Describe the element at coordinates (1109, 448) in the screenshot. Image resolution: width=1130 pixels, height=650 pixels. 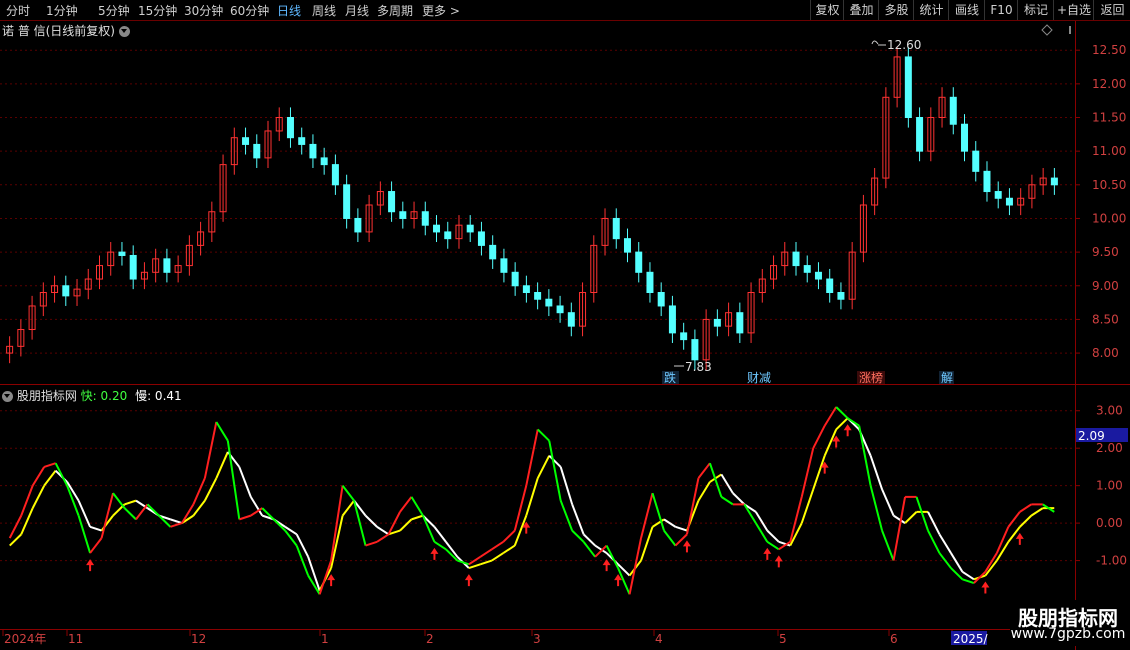
I see `indicator-tick-label: 2.00` at that location.